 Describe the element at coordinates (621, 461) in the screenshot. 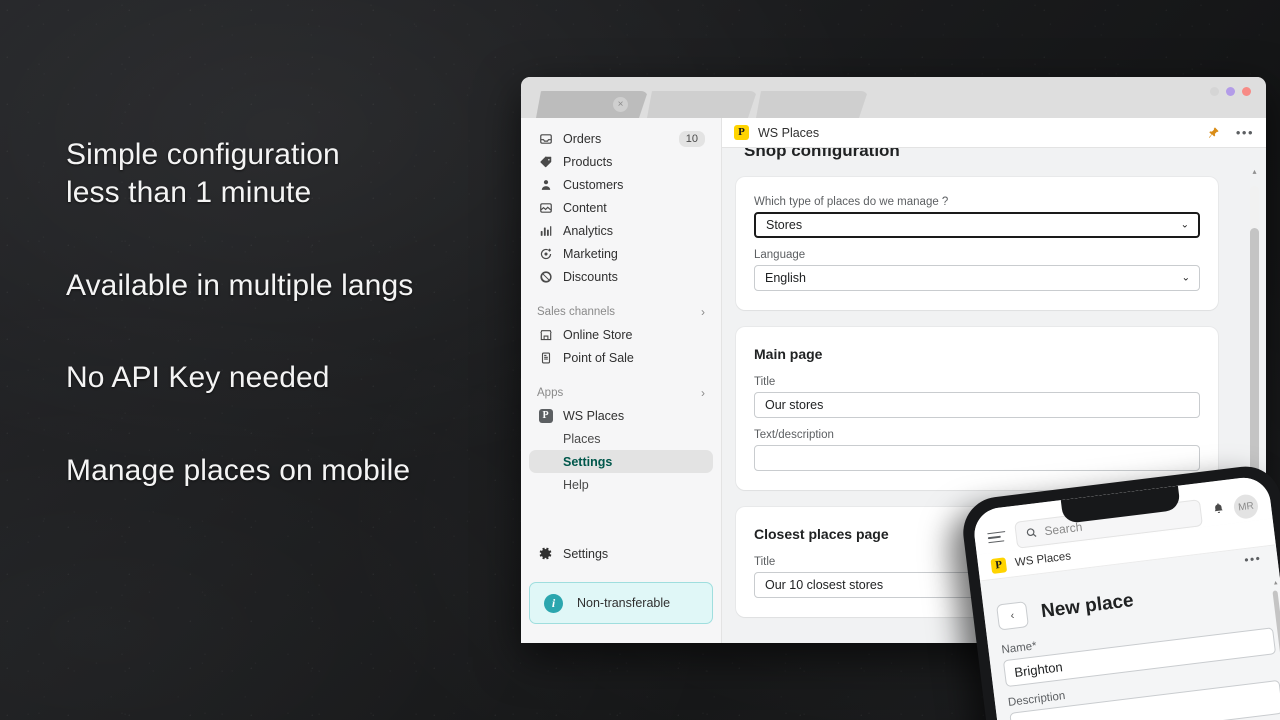

I see `sidebar-subitem-settings: Settings` at that location.